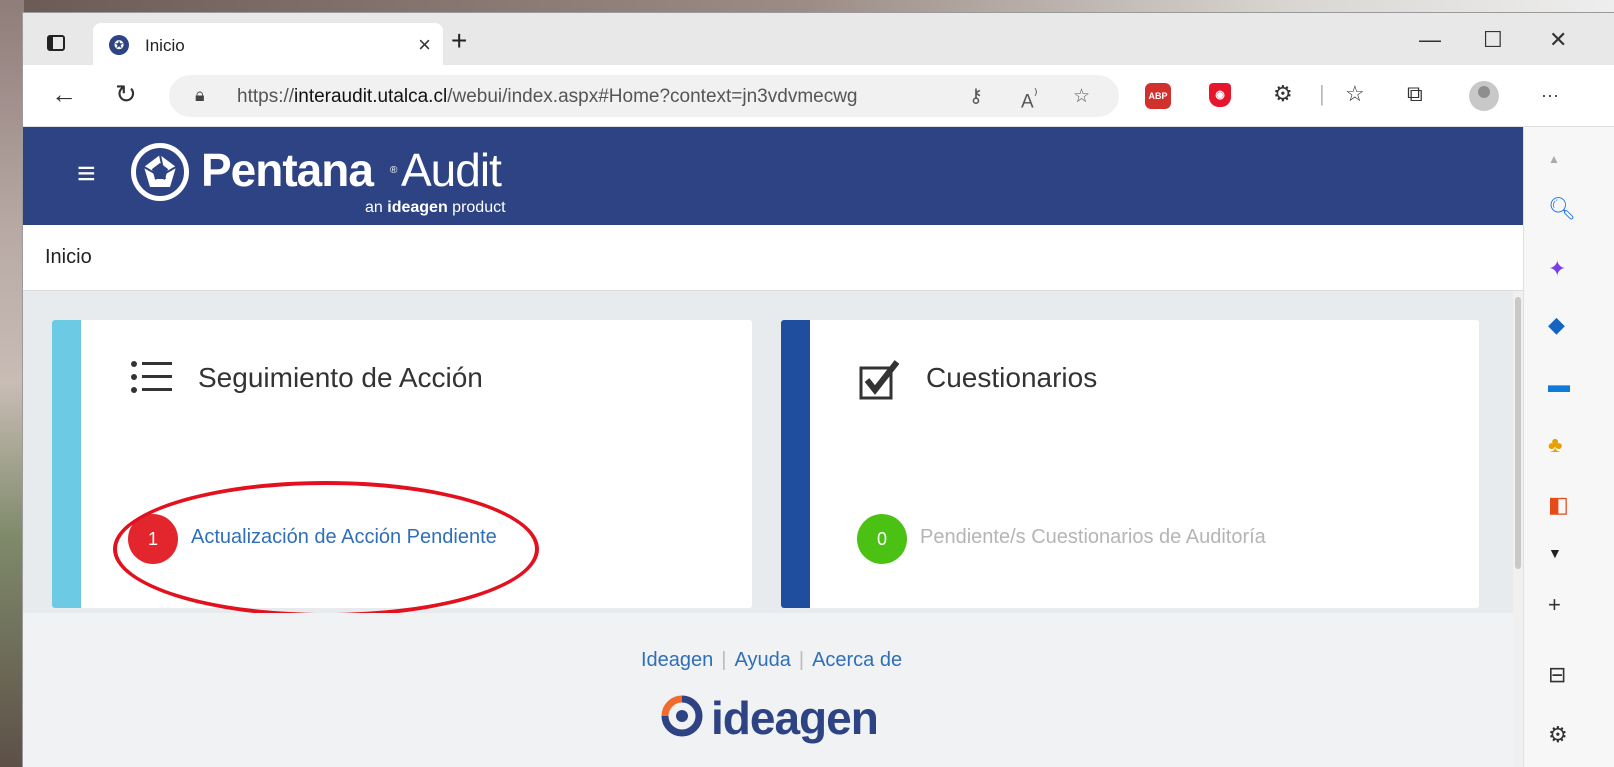 This screenshot has height=767, width=1614. What do you see at coordinates (1283, 94) in the screenshot?
I see `extensions-icon: ⚙` at bounding box center [1283, 94].